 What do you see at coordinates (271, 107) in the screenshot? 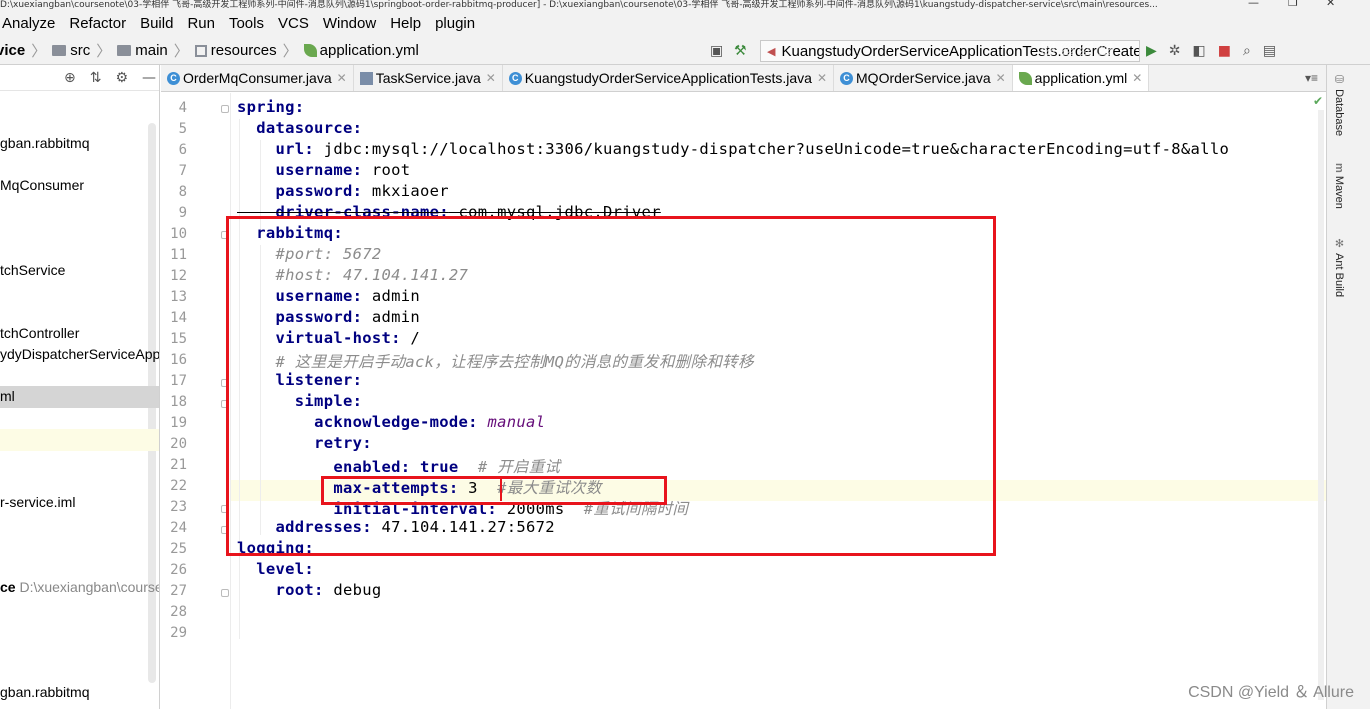
I see `yaml-key: spring:` at bounding box center [271, 107].